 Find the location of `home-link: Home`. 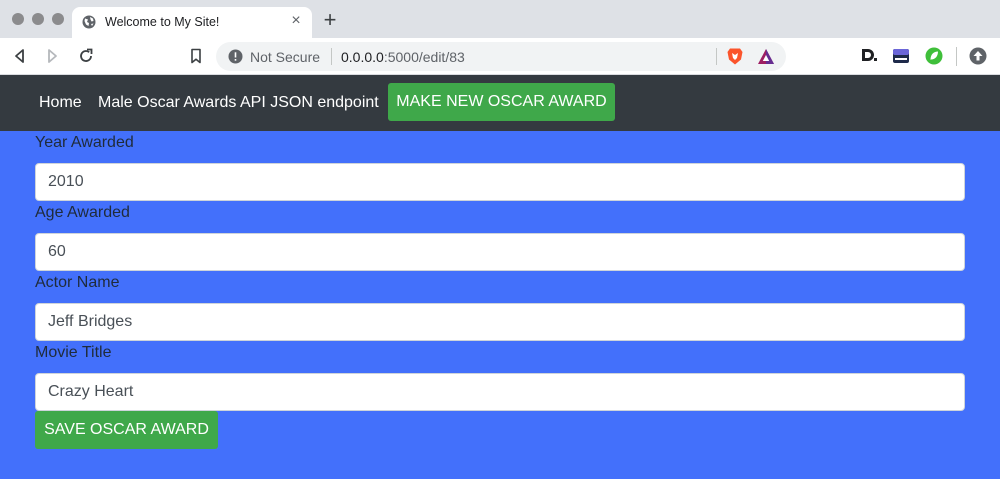

home-link: Home is located at coordinates (60, 103).